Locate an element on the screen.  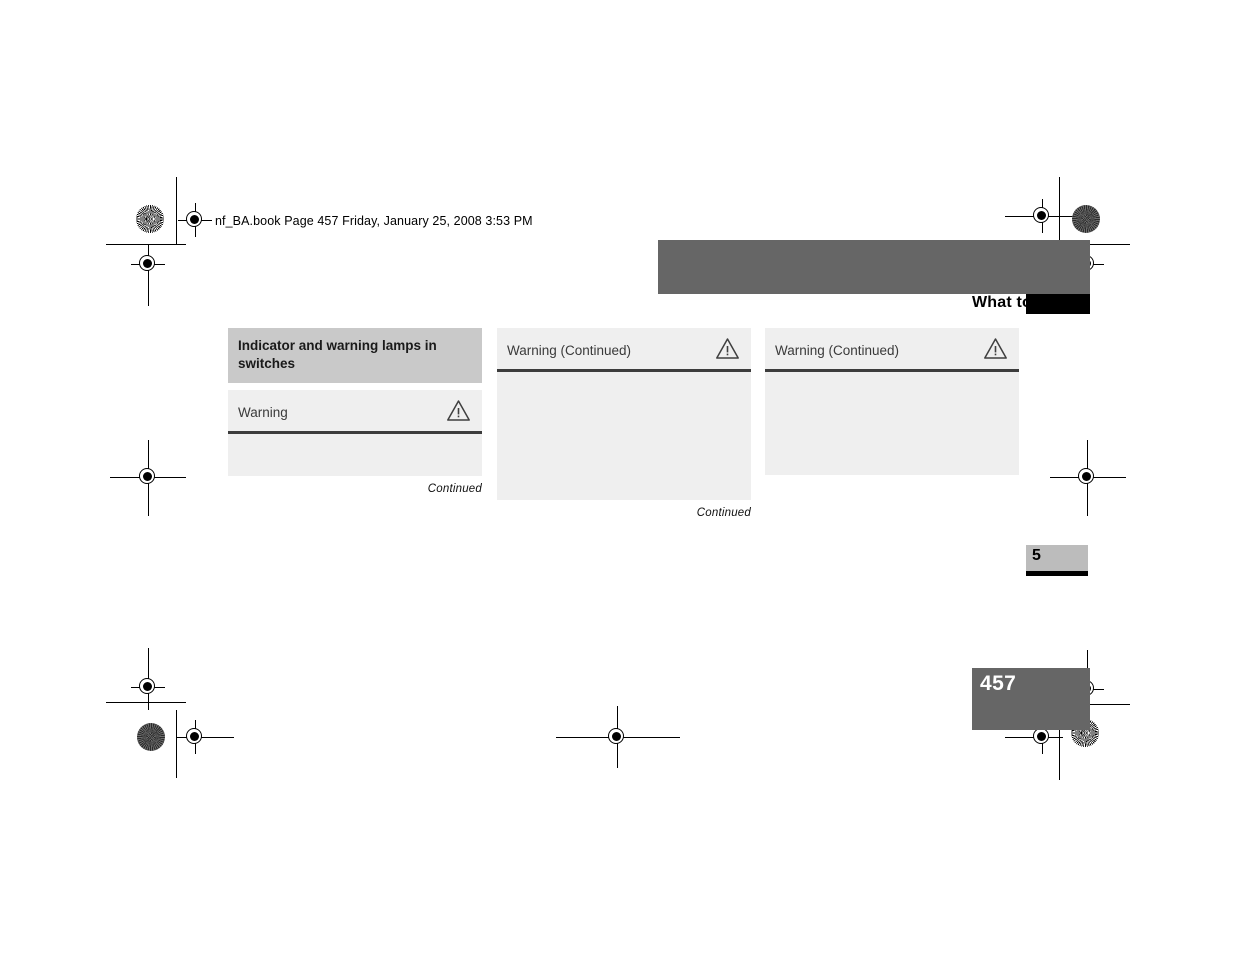
chapter-thumb-rule is located at coordinates (1057, 573).